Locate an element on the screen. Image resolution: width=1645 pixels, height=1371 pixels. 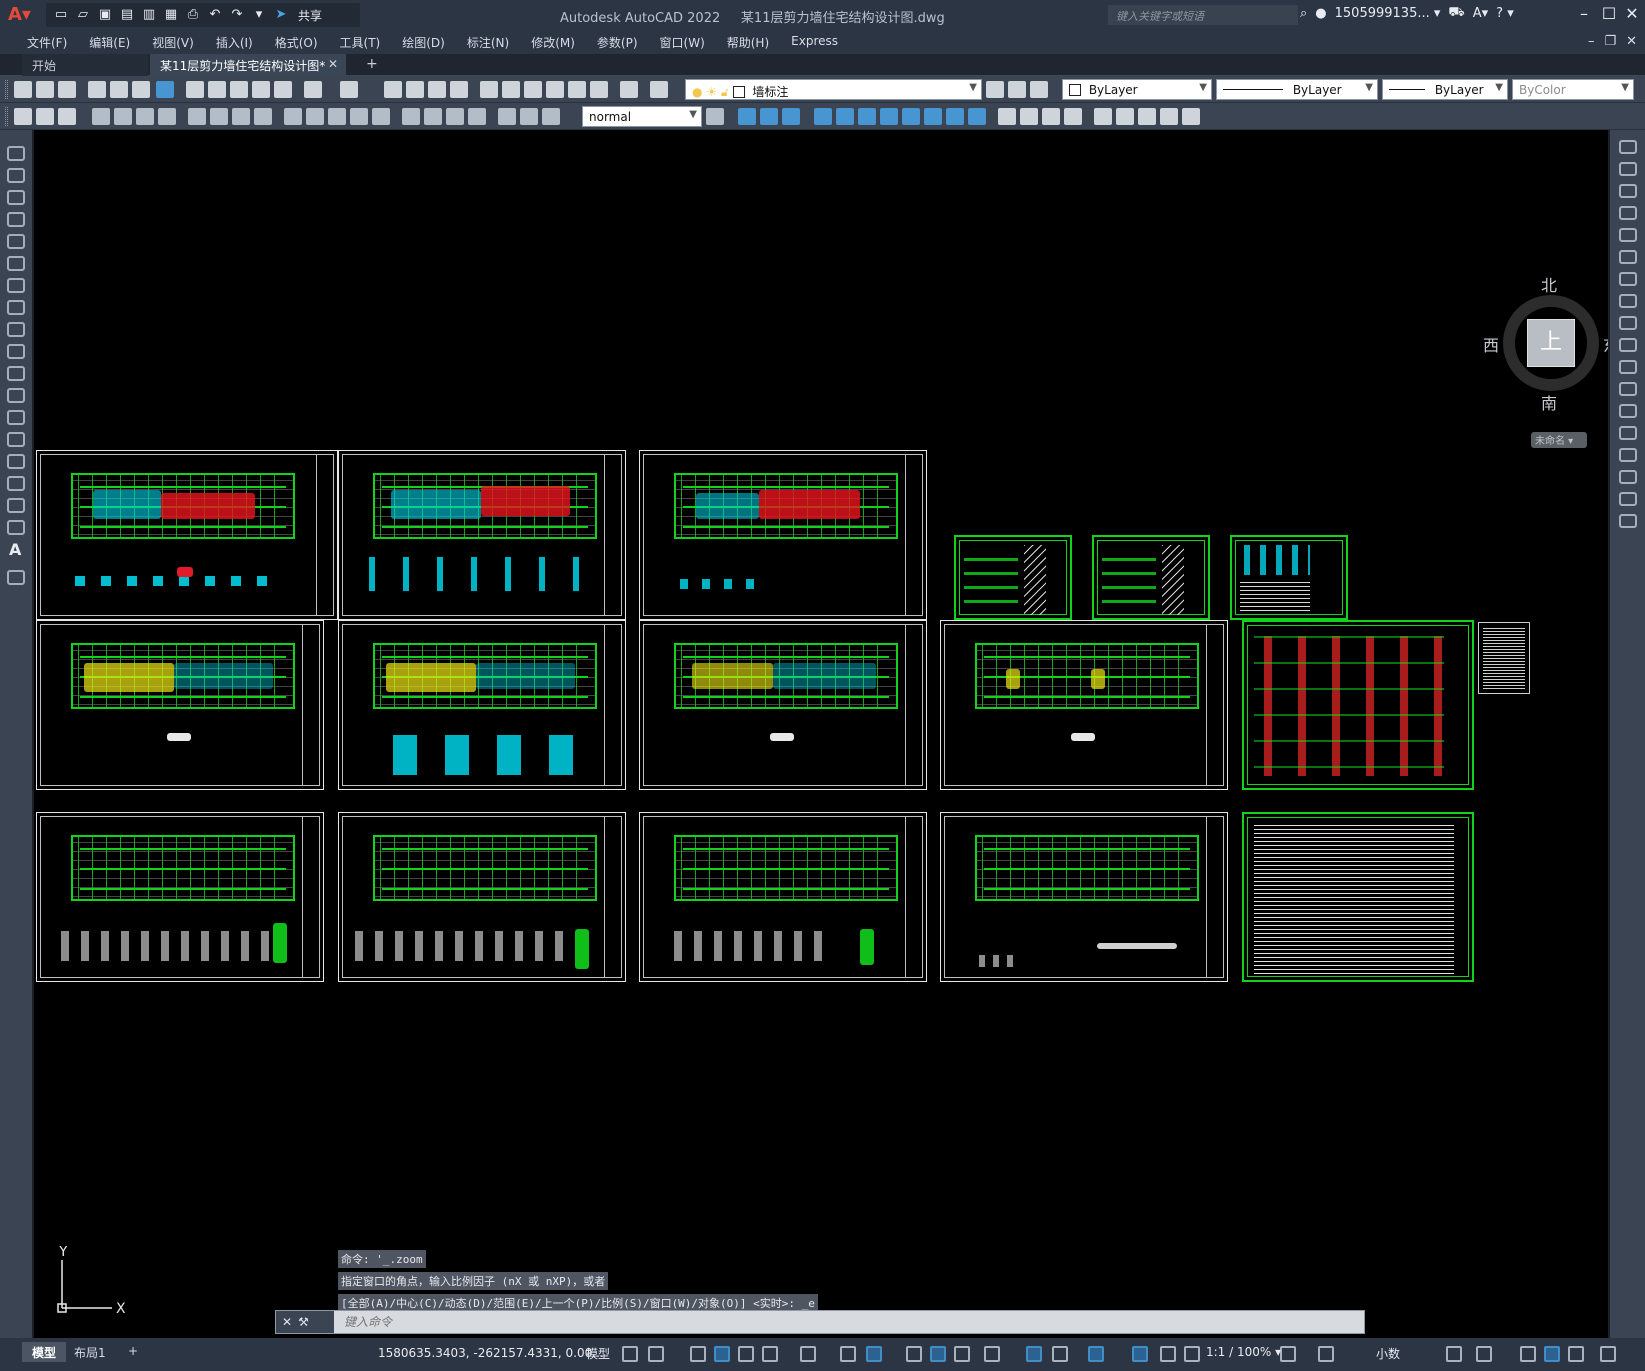
menu-view: 视图(V) is located at coordinates (173, 42).